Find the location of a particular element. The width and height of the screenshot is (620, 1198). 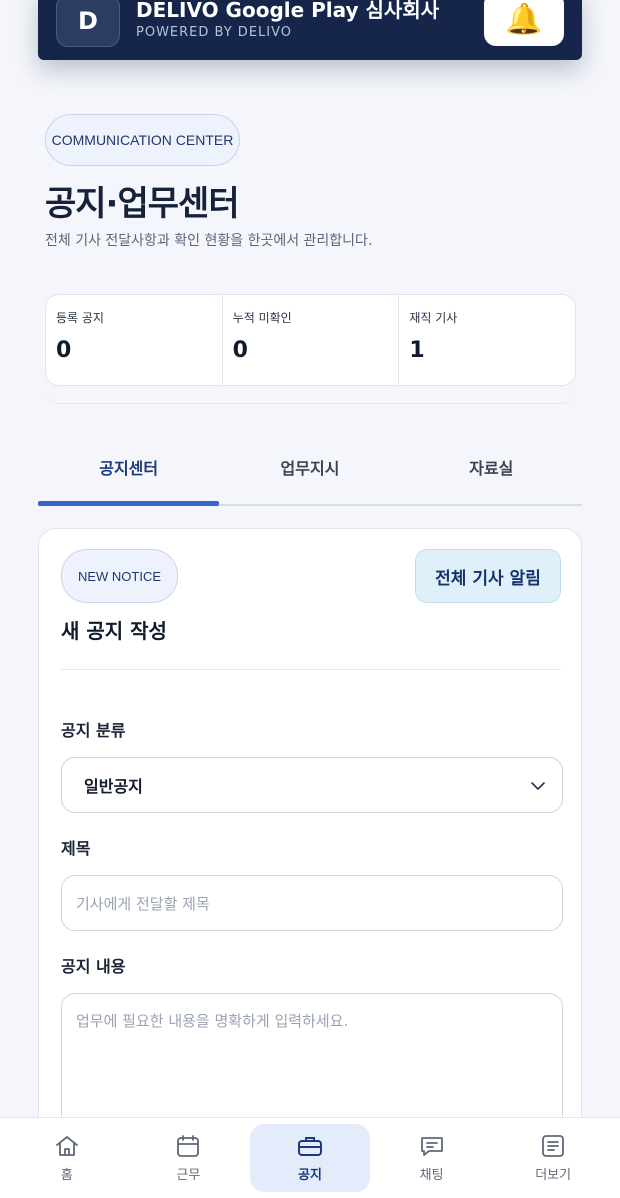

chevron-down-icon is located at coordinates (538, 786).